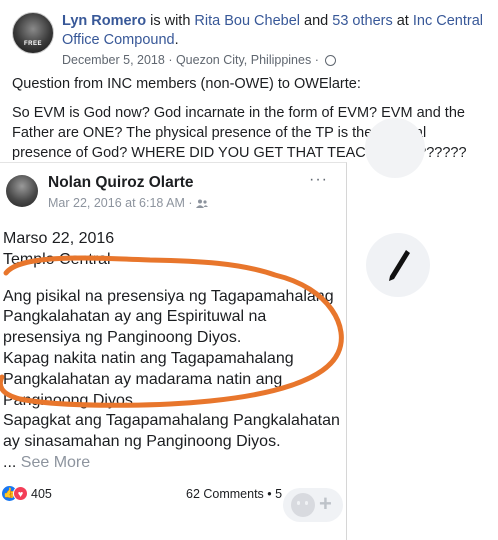  What do you see at coordinates (33, 33) in the screenshot?
I see `author-avatar: FREE` at bounding box center [33, 33].